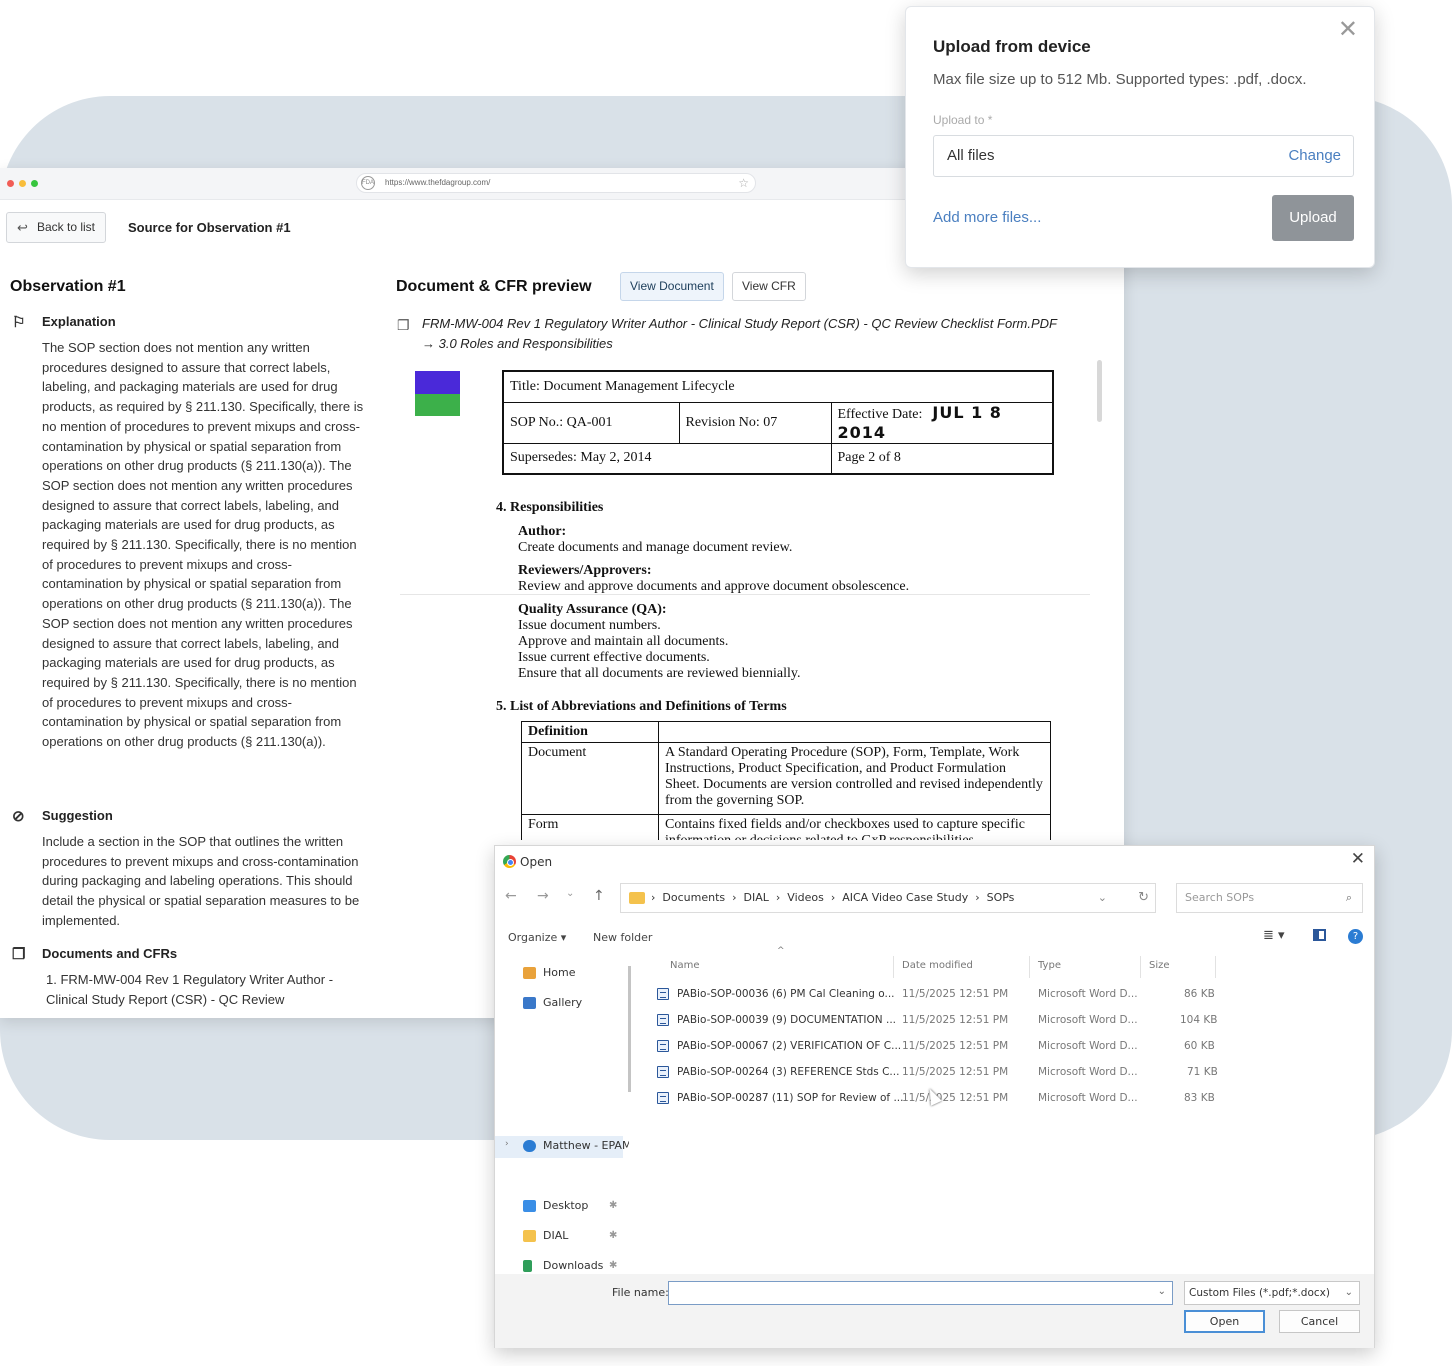 This screenshot has height=1366, width=1452. What do you see at coordinates (517, 343) in the screenshot?
I see `file-section: → 3.0 Roles and Responsibilities` at bounding box center [517, 343].